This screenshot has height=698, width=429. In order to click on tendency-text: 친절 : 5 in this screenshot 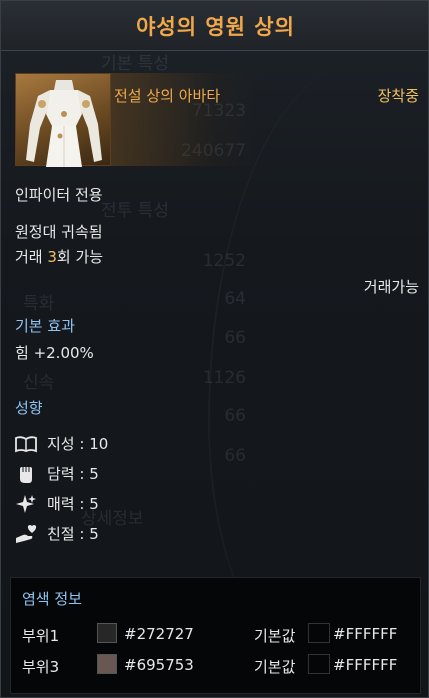, I will do `click(73, 534)`.